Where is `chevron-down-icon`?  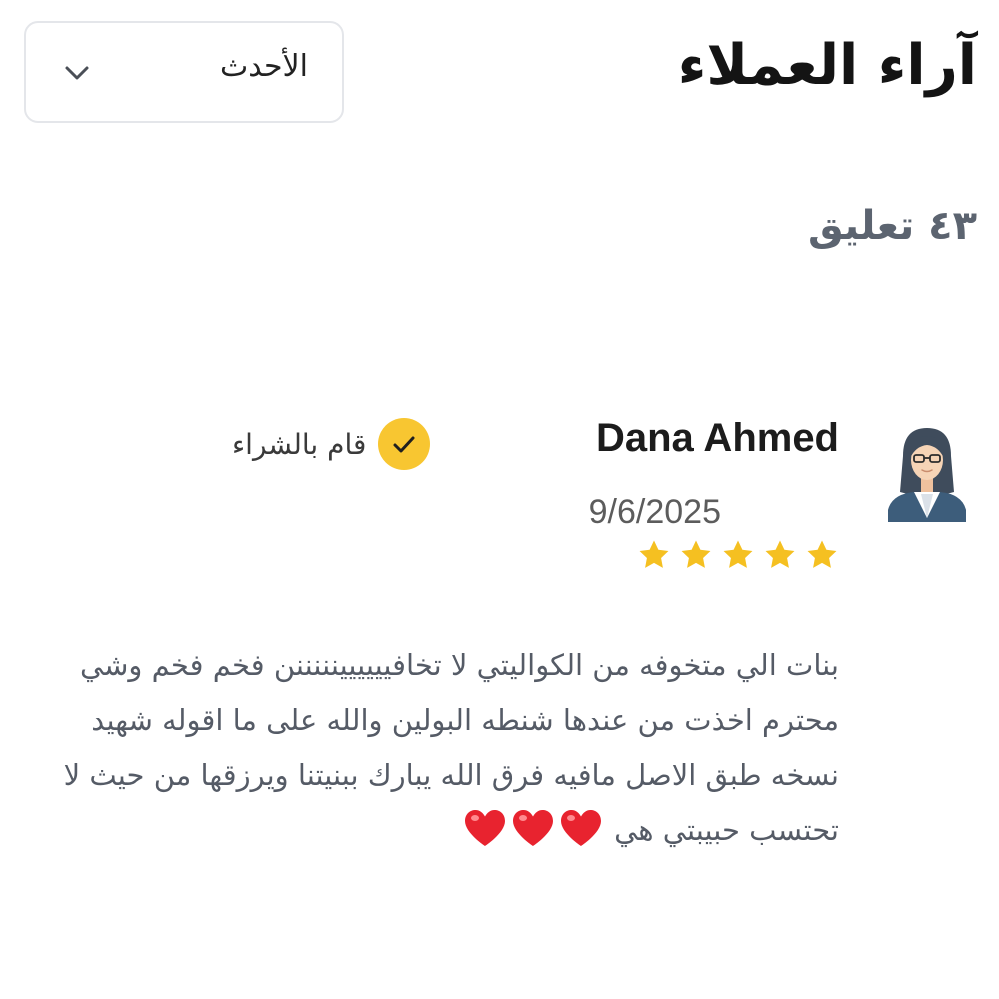 chevron-down-icon is located at coordinates (77, 73).